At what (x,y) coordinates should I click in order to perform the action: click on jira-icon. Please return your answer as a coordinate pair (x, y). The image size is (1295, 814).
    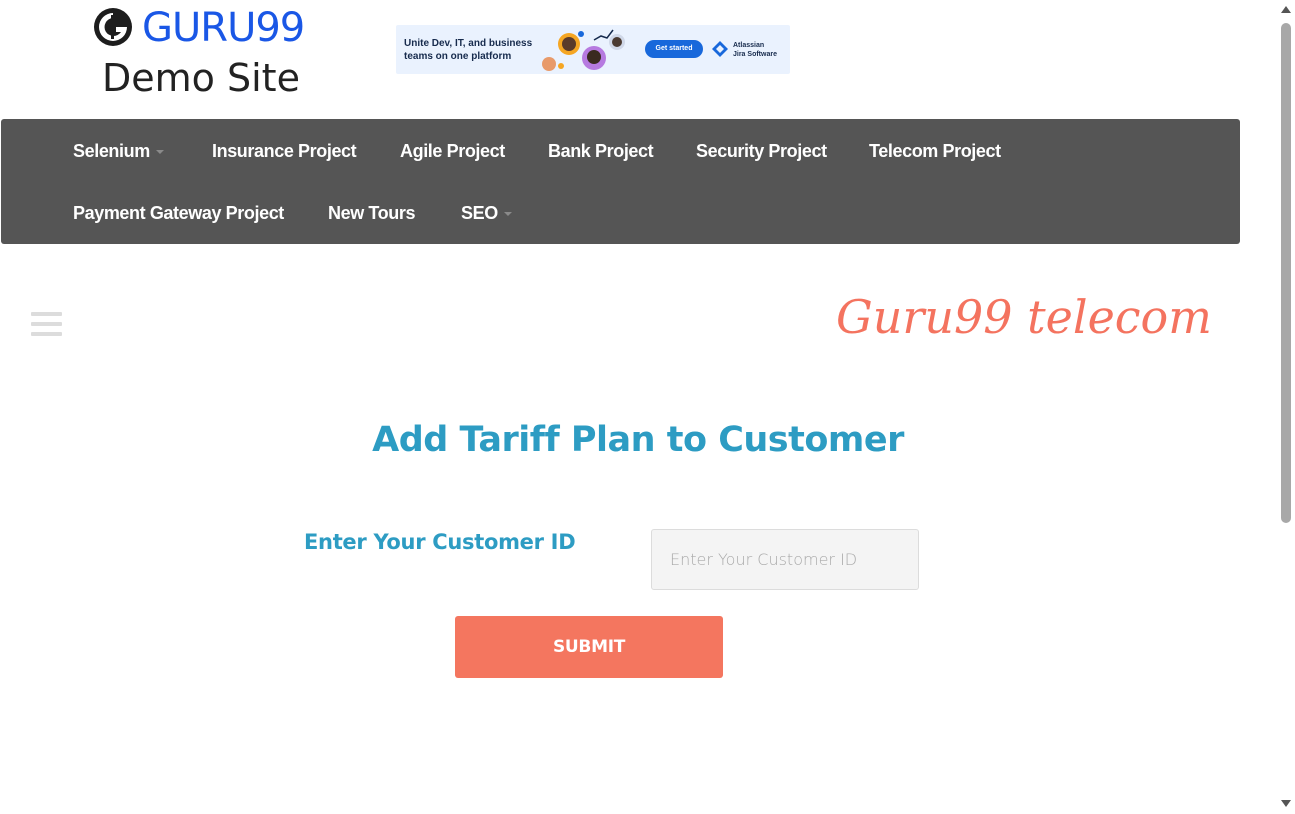
    Looking at the image, I should click on (720, 49).